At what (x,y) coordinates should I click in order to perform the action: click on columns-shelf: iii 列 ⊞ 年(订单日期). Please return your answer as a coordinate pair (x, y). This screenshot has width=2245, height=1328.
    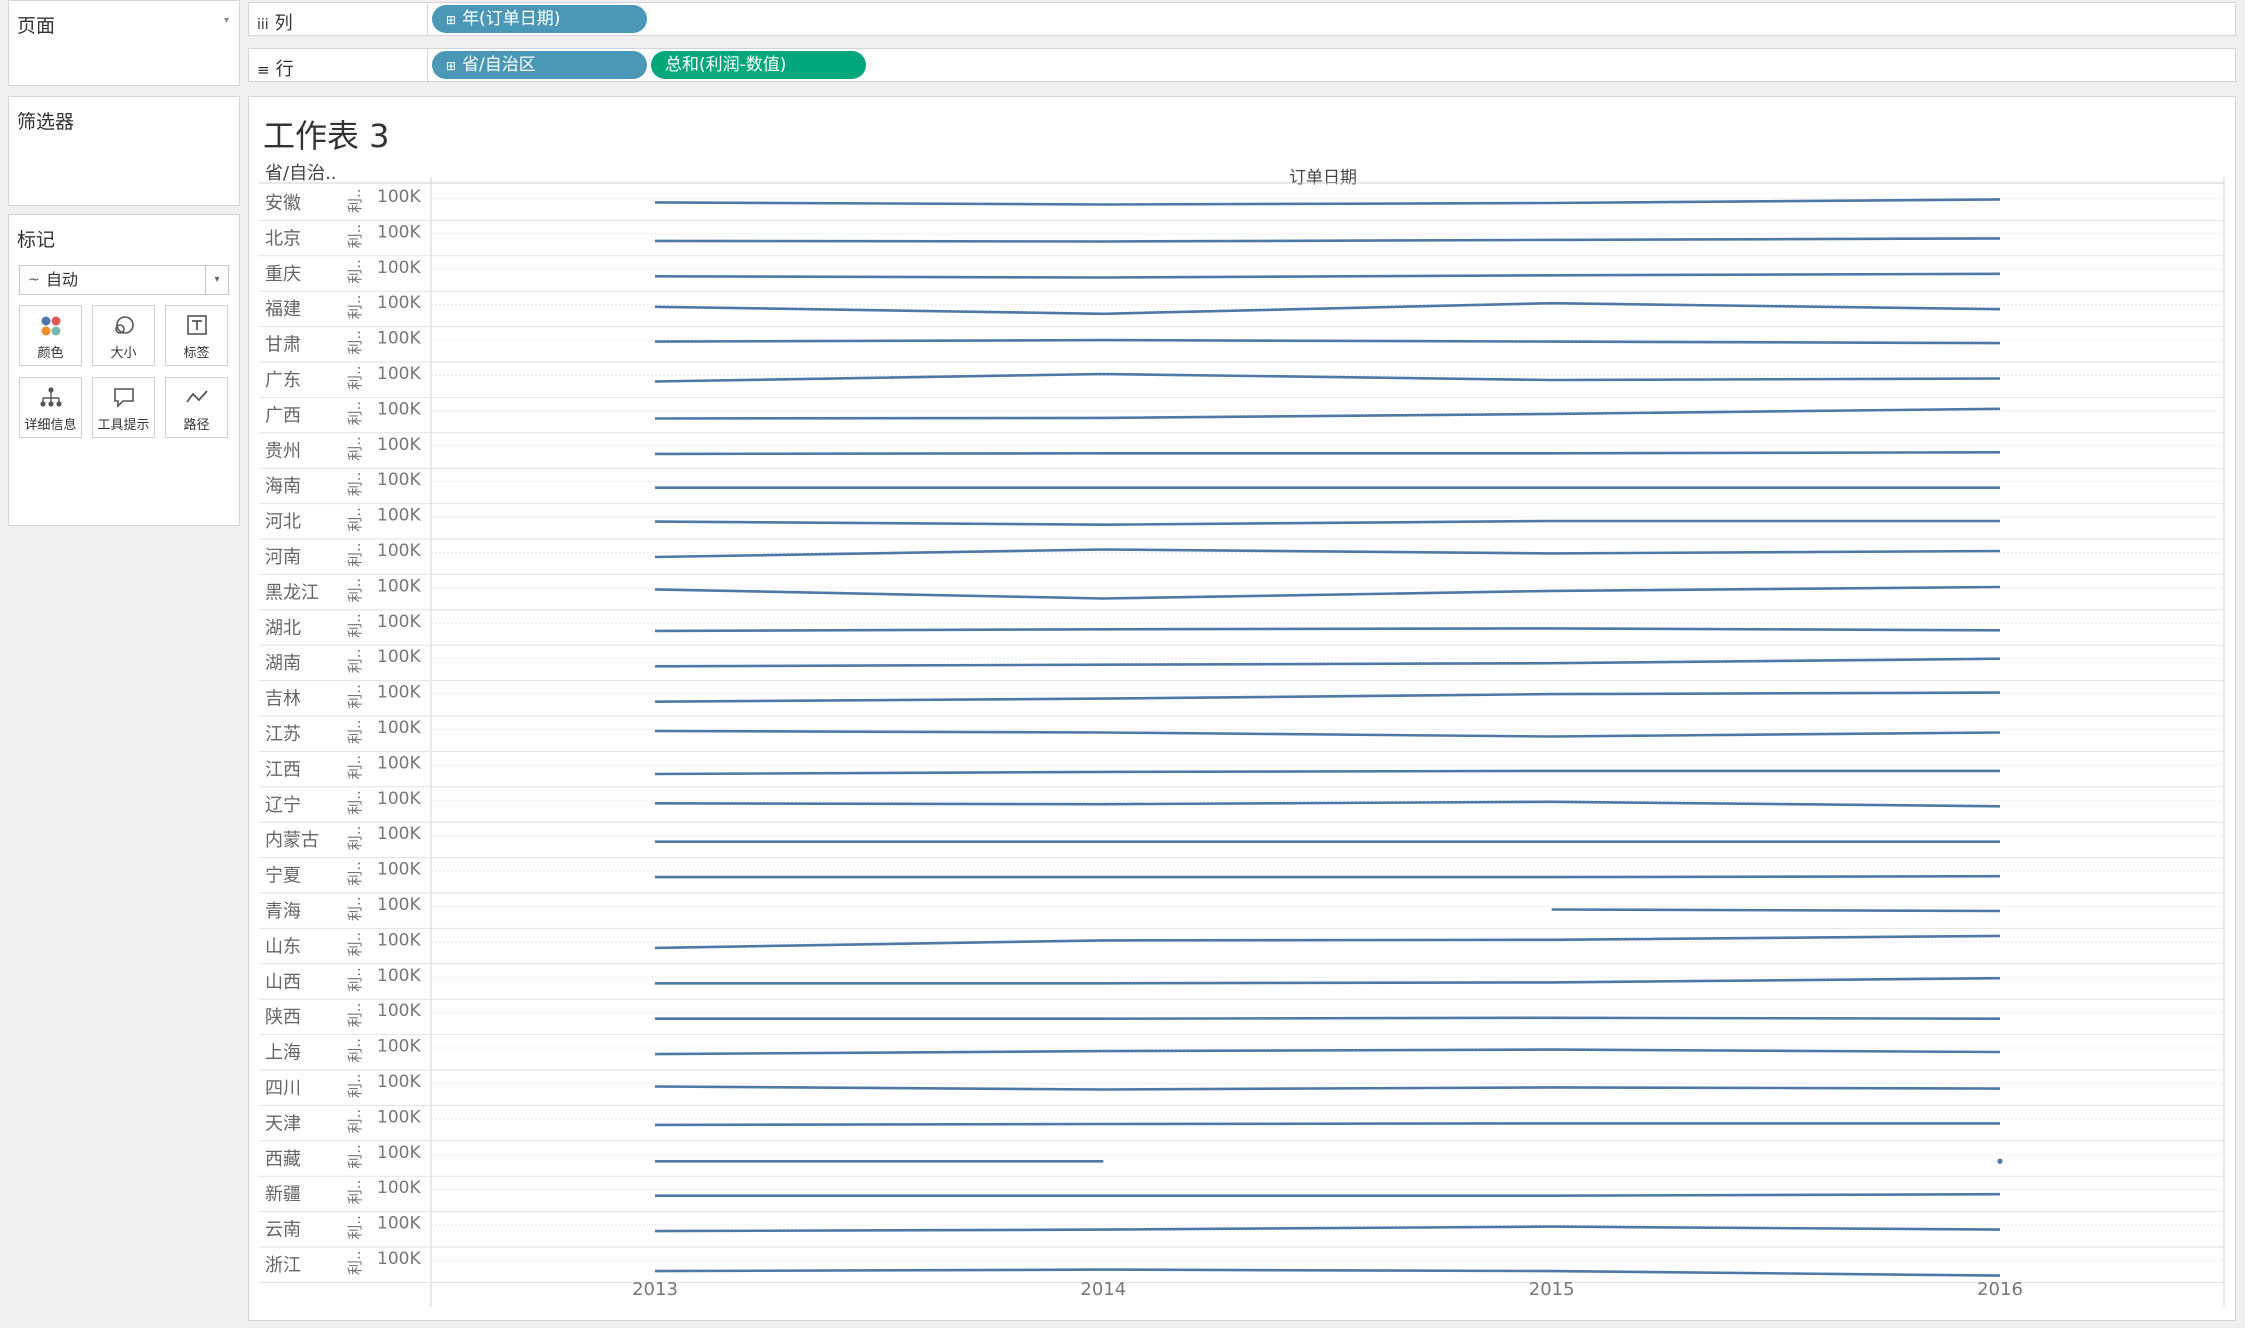
    Looking at the image, I should click on (1242, 19).